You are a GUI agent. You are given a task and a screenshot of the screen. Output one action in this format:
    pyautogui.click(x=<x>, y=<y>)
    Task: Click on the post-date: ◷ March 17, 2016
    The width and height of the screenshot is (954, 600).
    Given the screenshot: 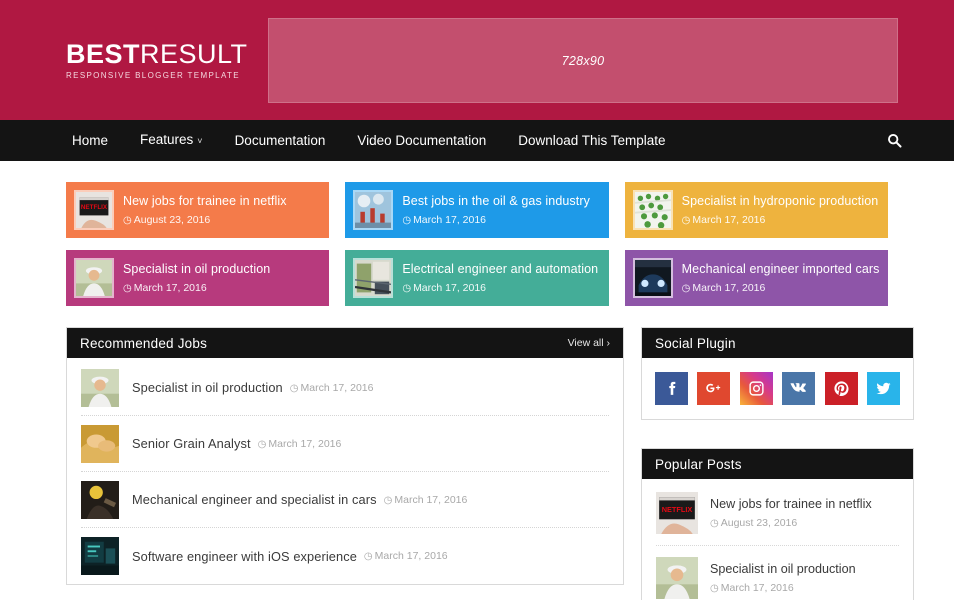 What is the action you would take?
    pyautogui.click(x=752, y=588)
    